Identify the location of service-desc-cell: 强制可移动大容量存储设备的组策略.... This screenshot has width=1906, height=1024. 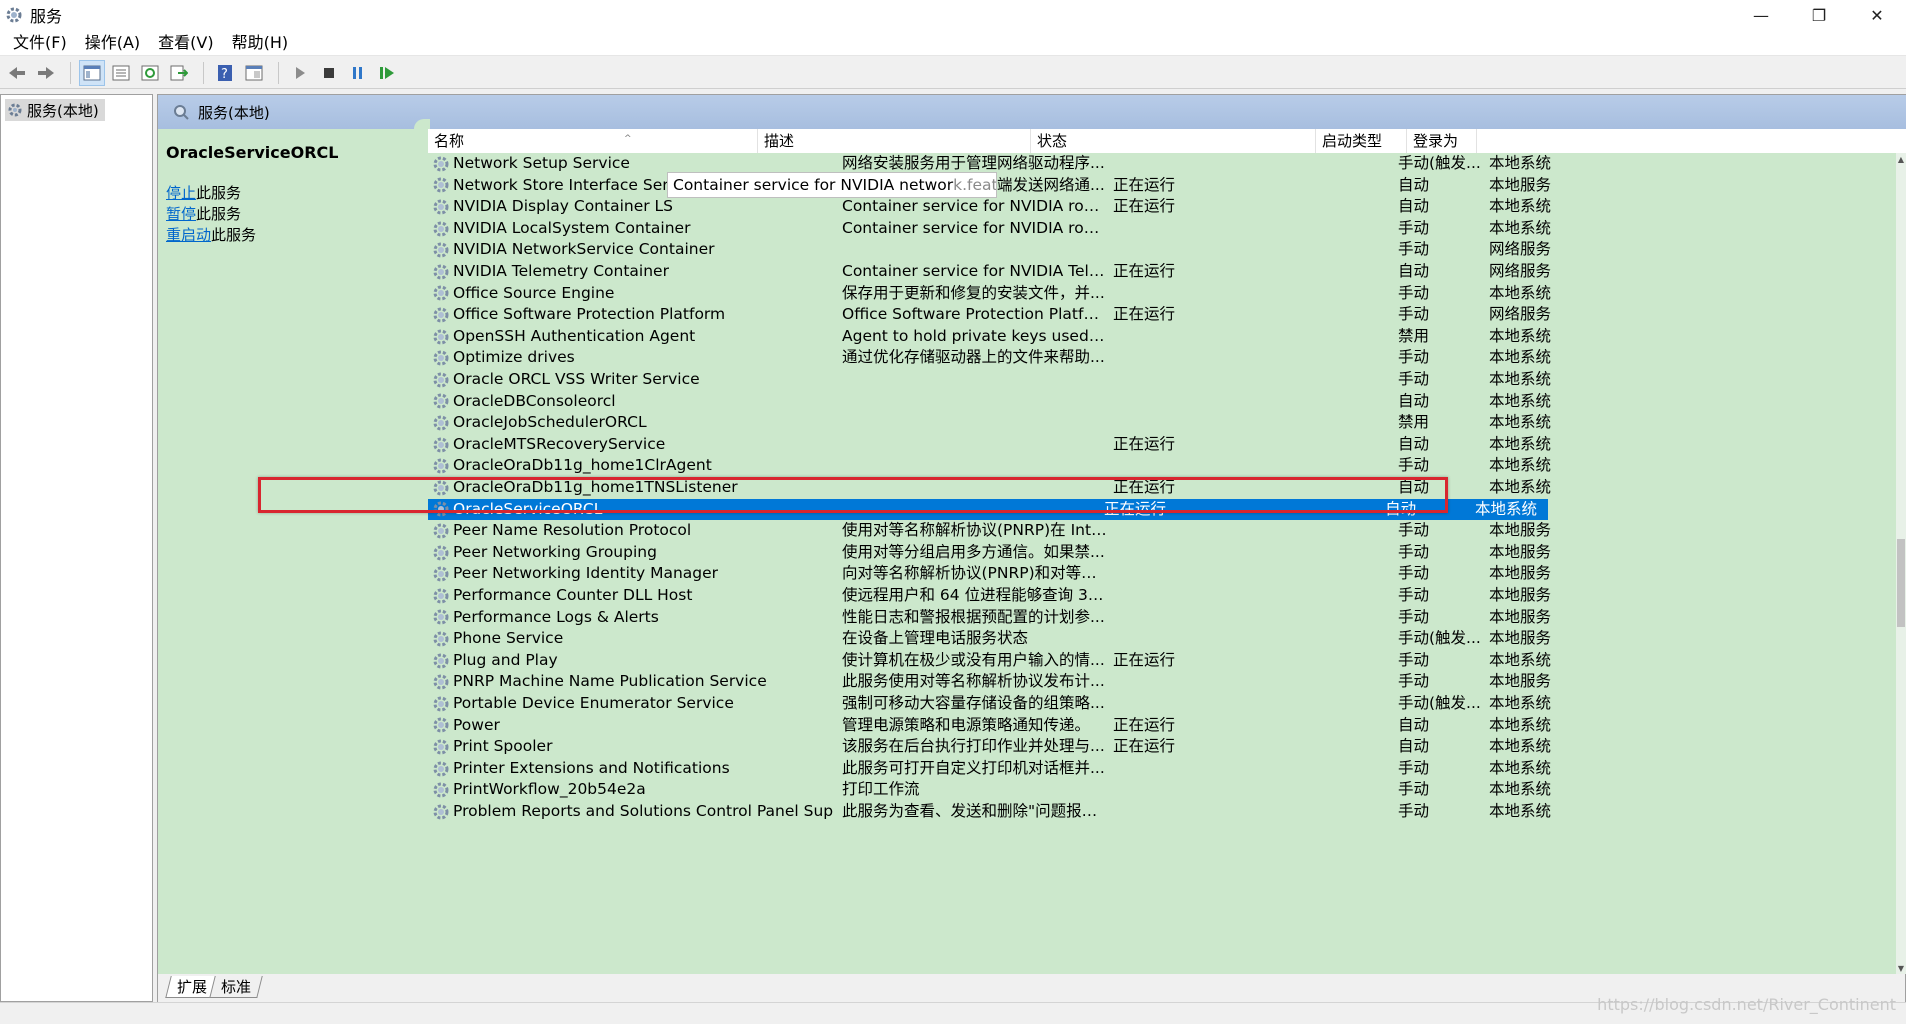
(973, 703).